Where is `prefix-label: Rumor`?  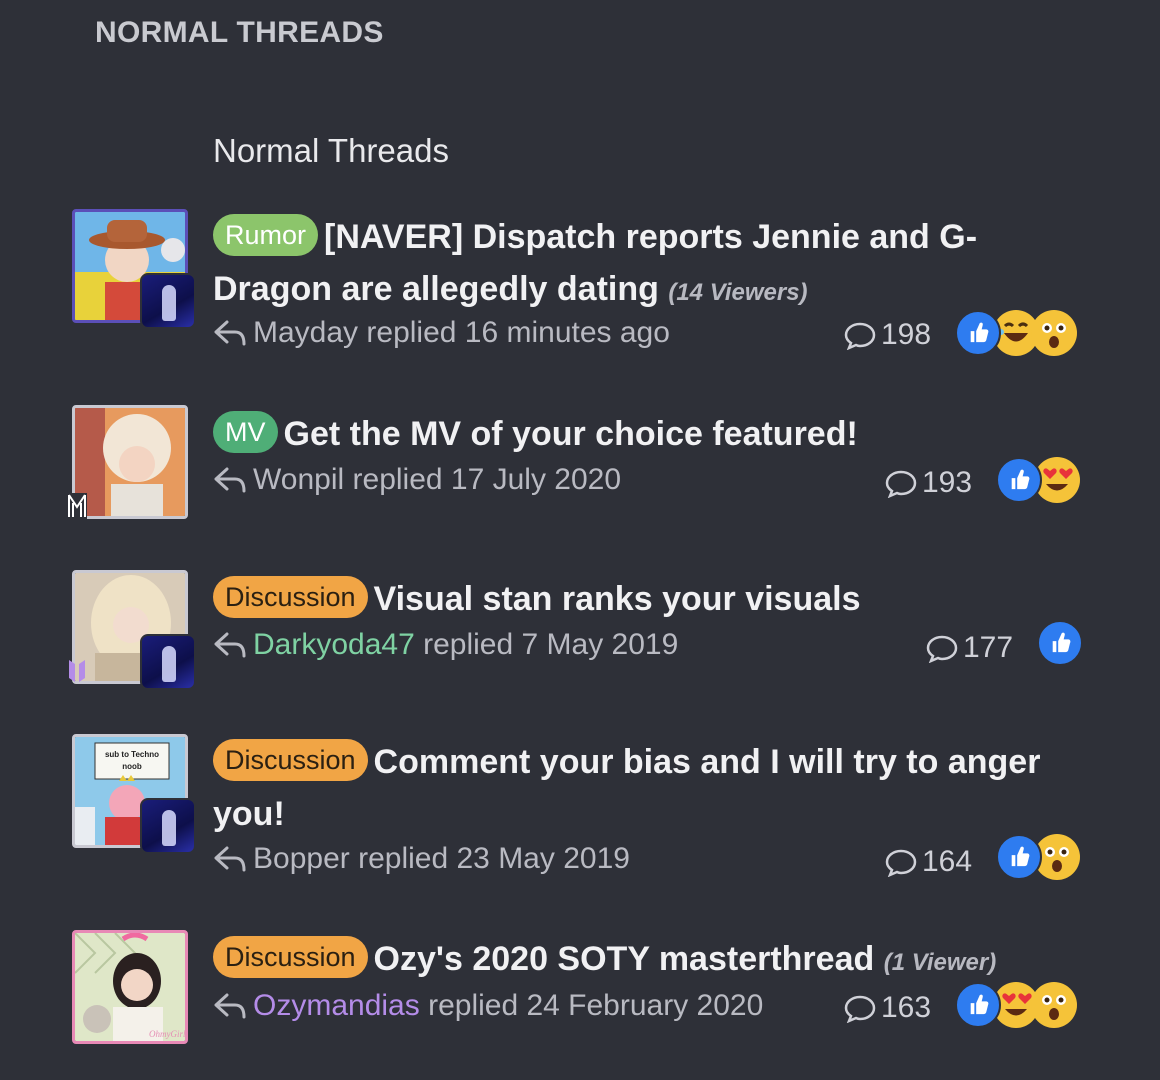
prefix-label: Rumor is located at coordinates (266, 235).